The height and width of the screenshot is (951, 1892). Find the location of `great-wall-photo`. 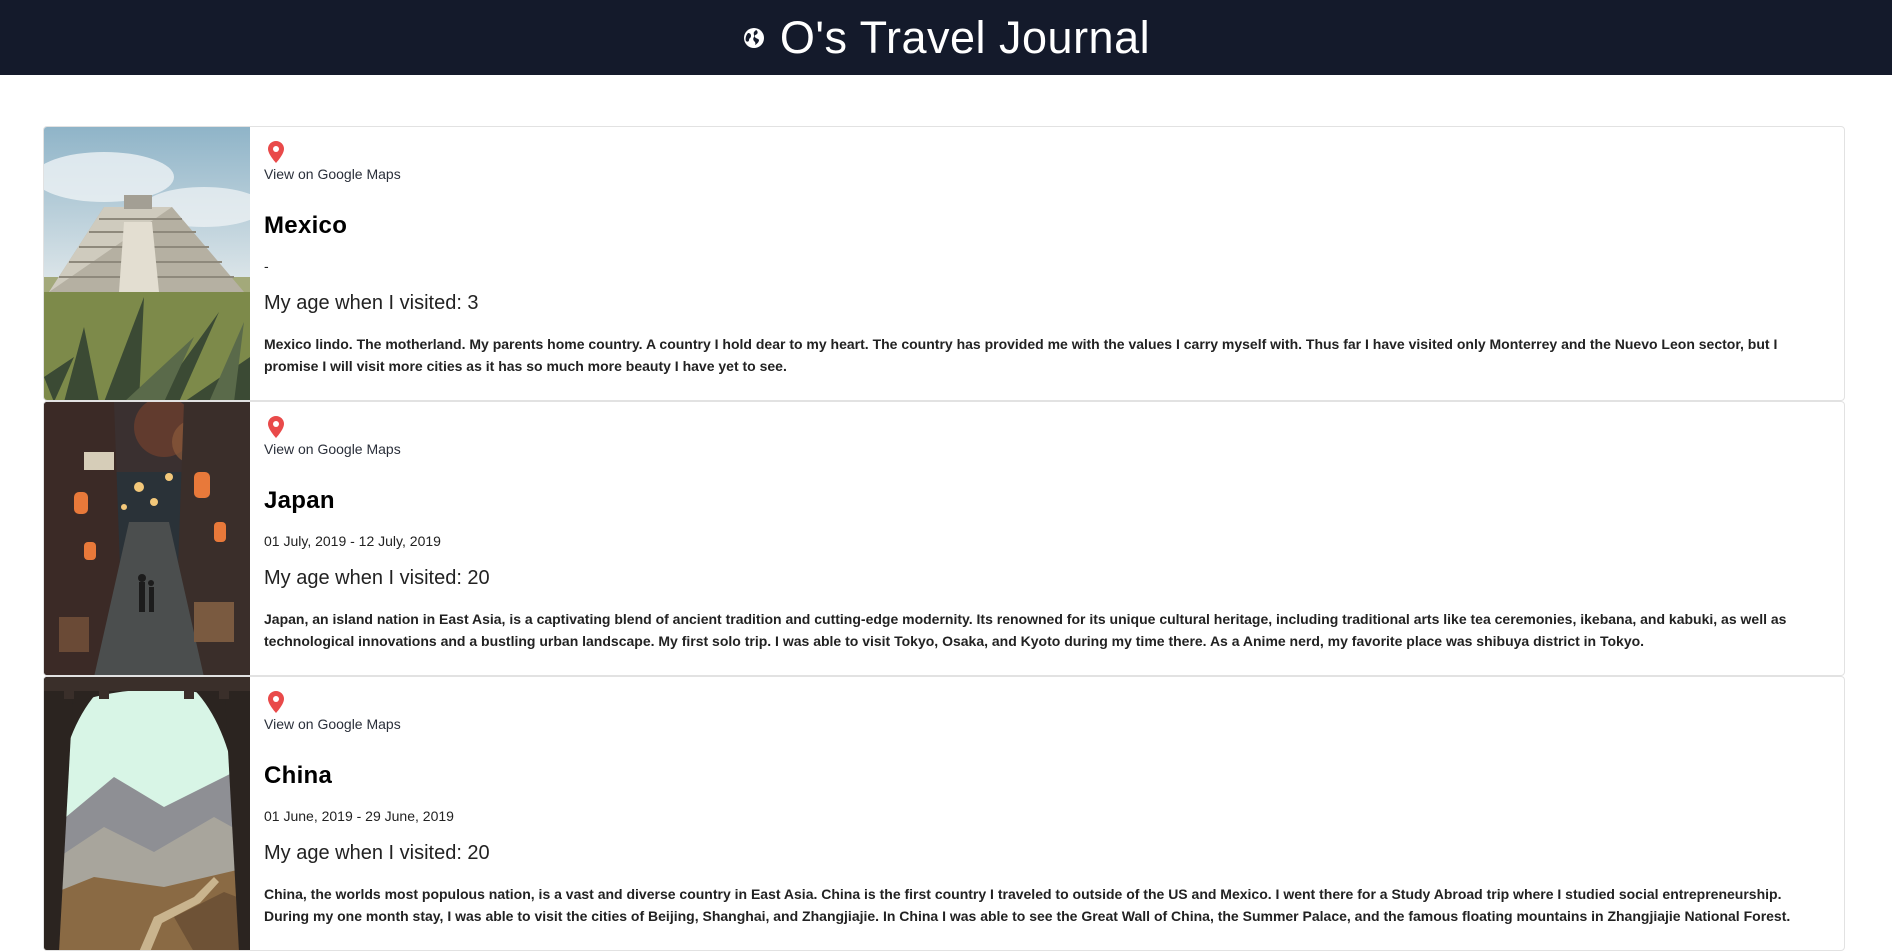

great-wall-photo is located at coordinates (147, 813).